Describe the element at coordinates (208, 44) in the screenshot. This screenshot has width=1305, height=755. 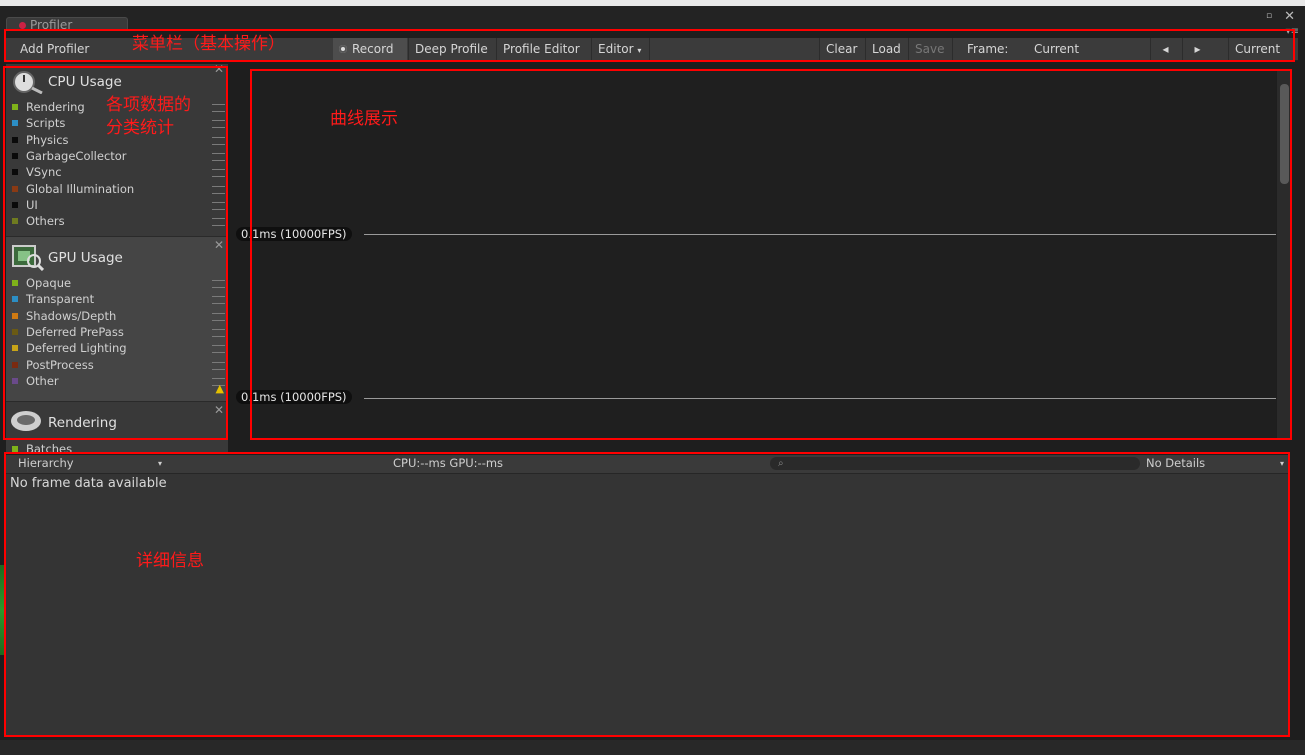
I see `annotation-menu-bar: 菜单栏（基本操作）` at that location.